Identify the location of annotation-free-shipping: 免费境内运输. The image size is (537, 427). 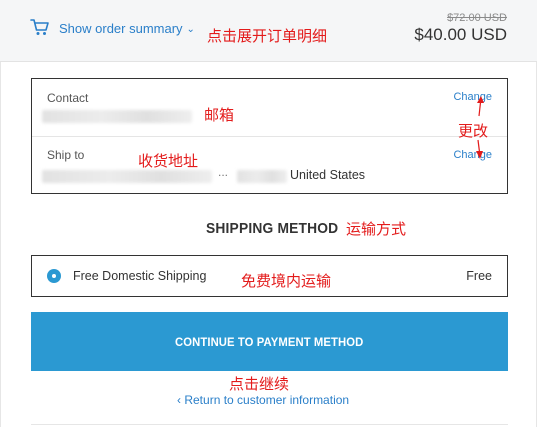
(286, 281).